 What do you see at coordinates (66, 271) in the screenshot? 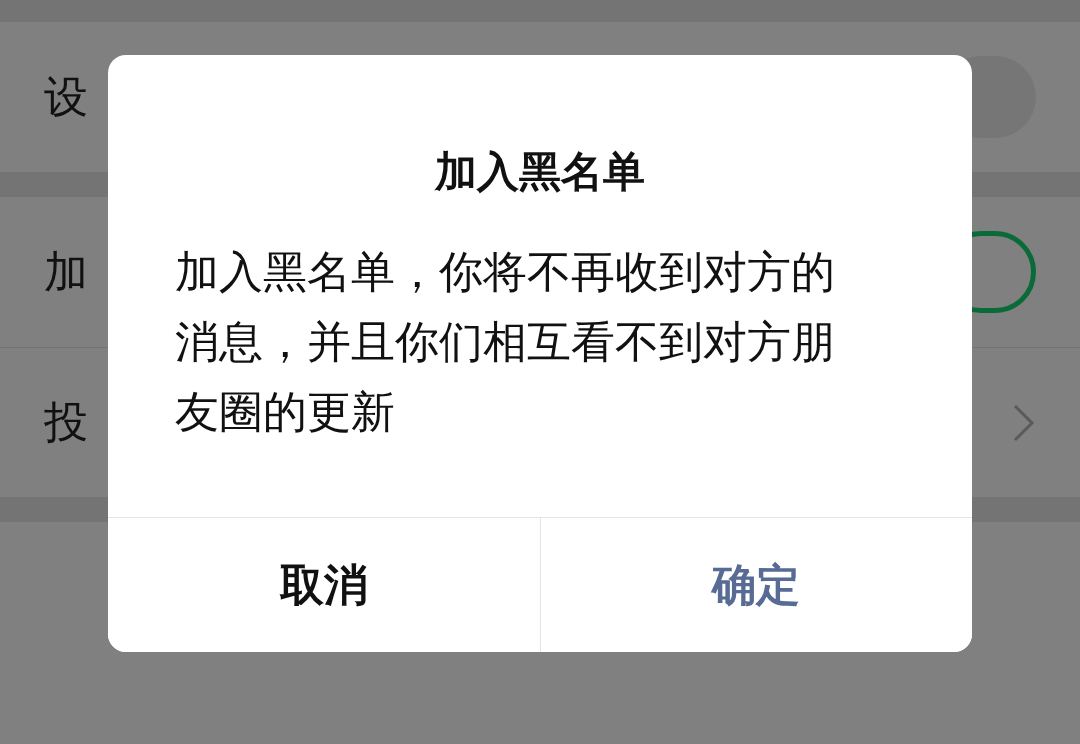
I see `setting-label: 加` at bounding box center [66, 271].